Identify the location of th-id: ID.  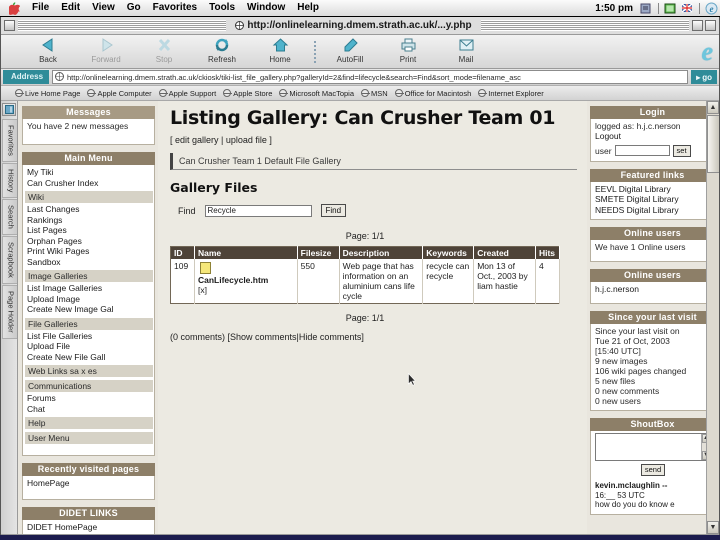
(182, 252).